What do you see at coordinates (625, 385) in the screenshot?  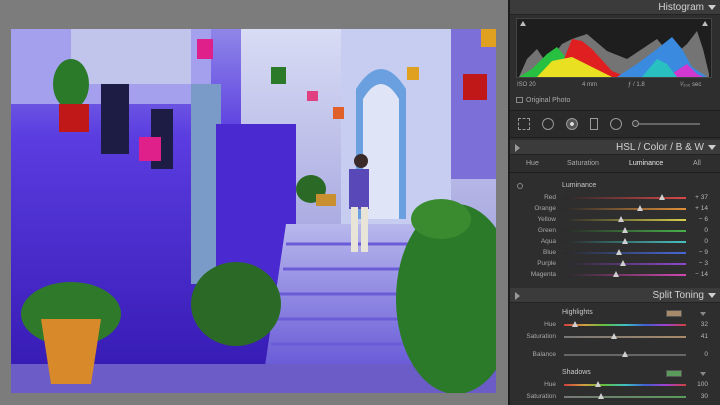 I see `shadows-hue-track` at bounding box center [625, 385].